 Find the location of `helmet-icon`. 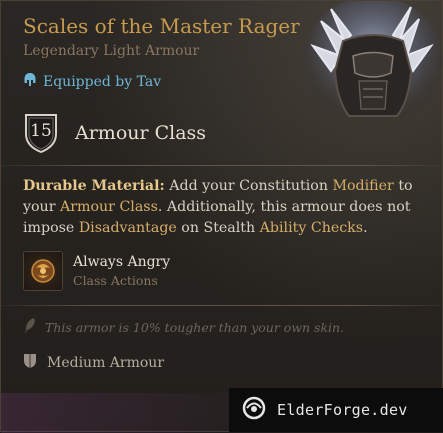

helmet-icon is located at coordinates (30, 82).